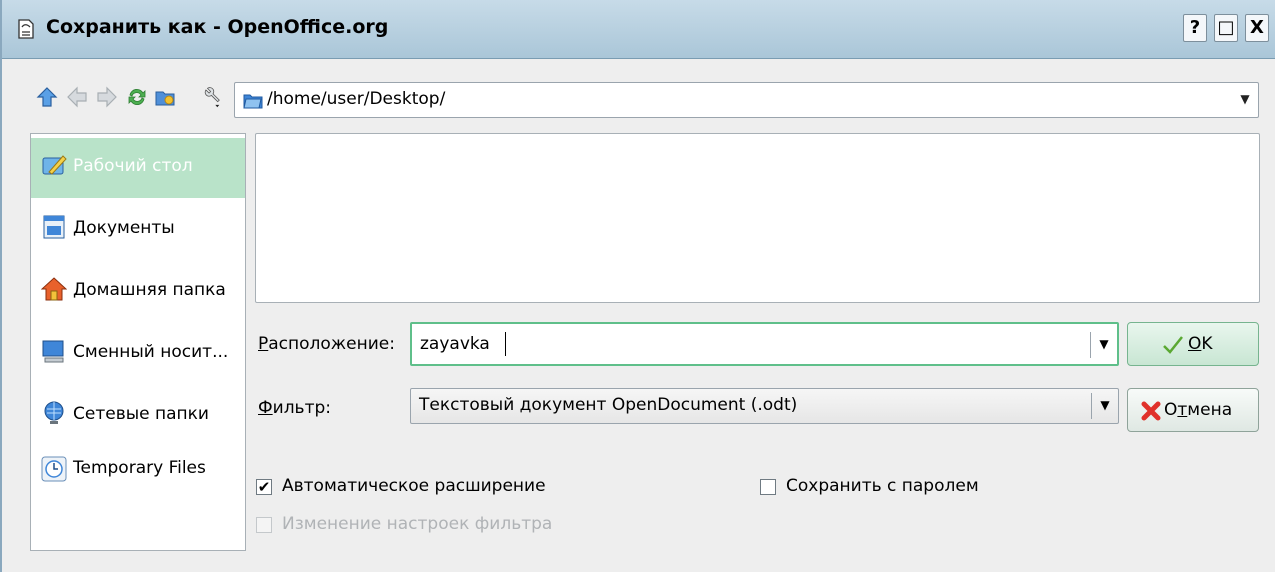 The height and width of the screenshot is (572, 1275). I want to click on sidebar-item-label: Рабочий стол, so click(133, 166).